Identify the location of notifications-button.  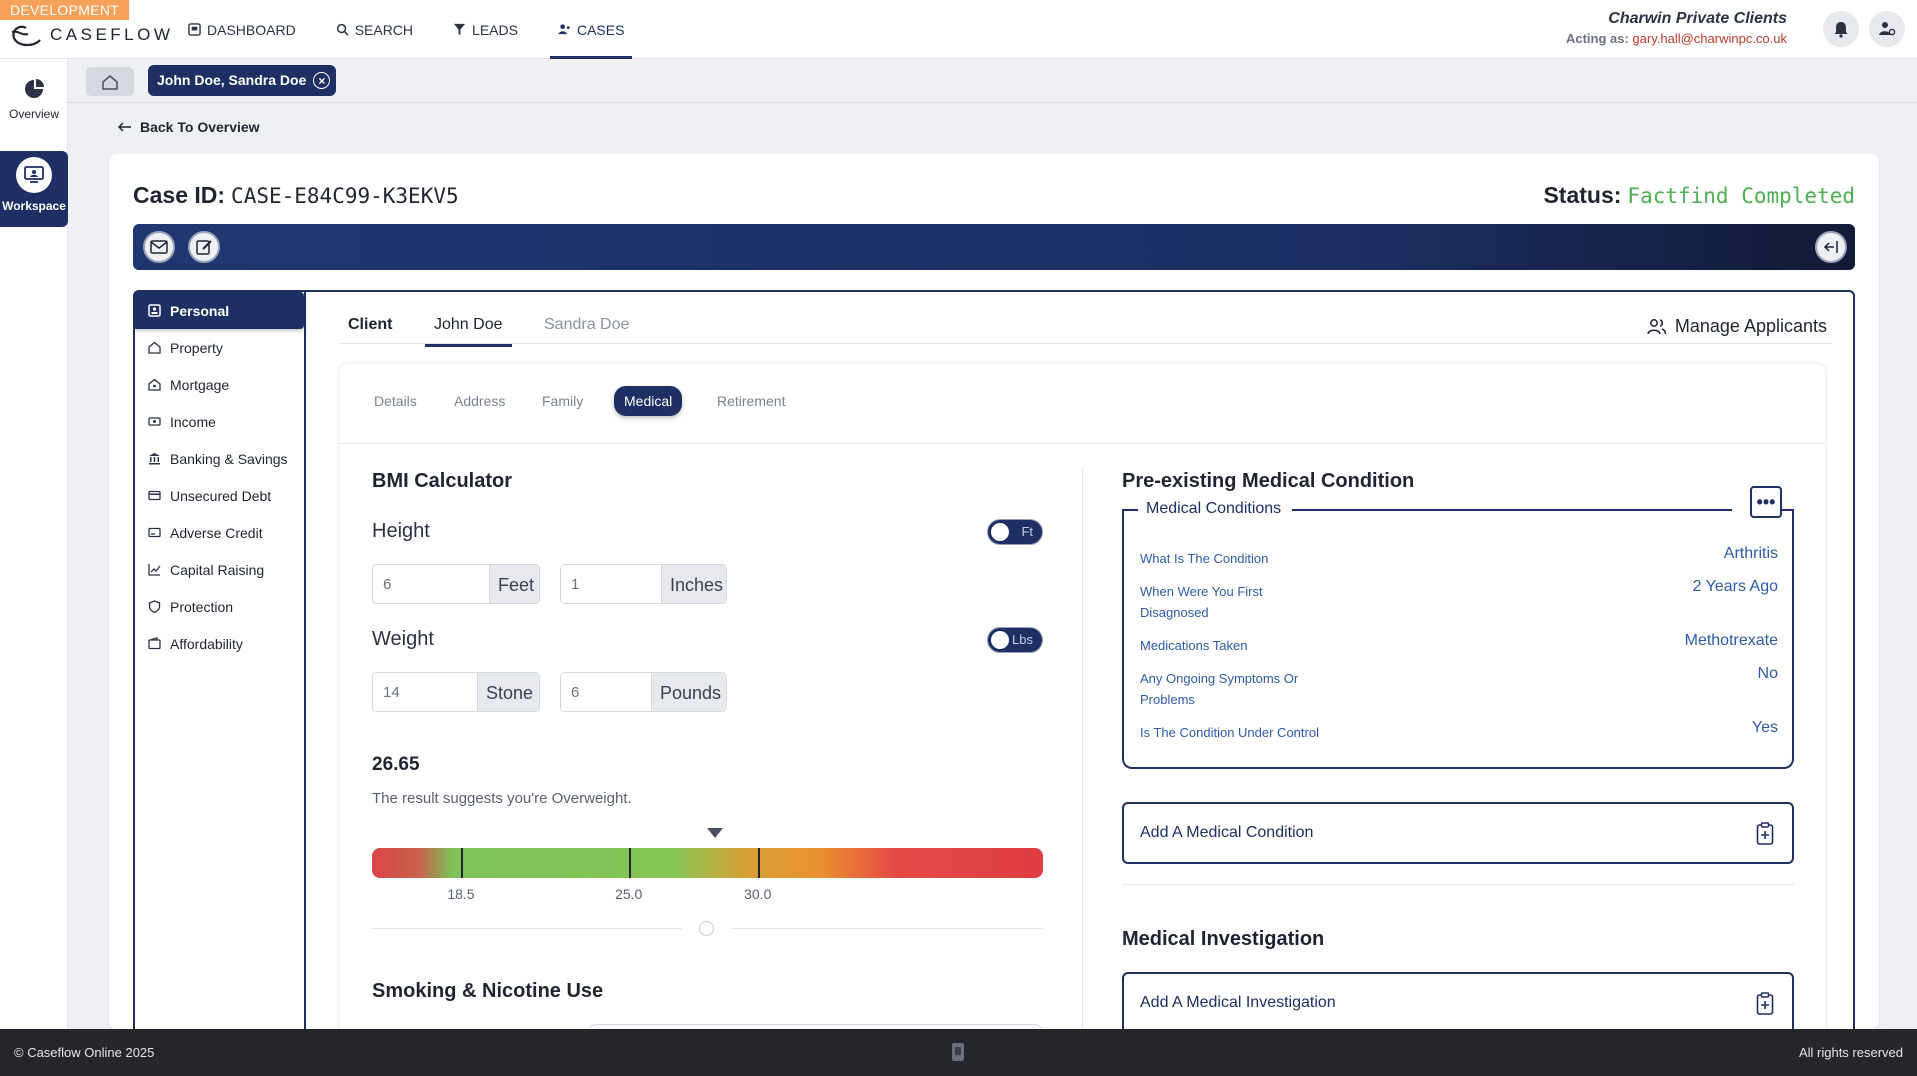
(1841, 29).